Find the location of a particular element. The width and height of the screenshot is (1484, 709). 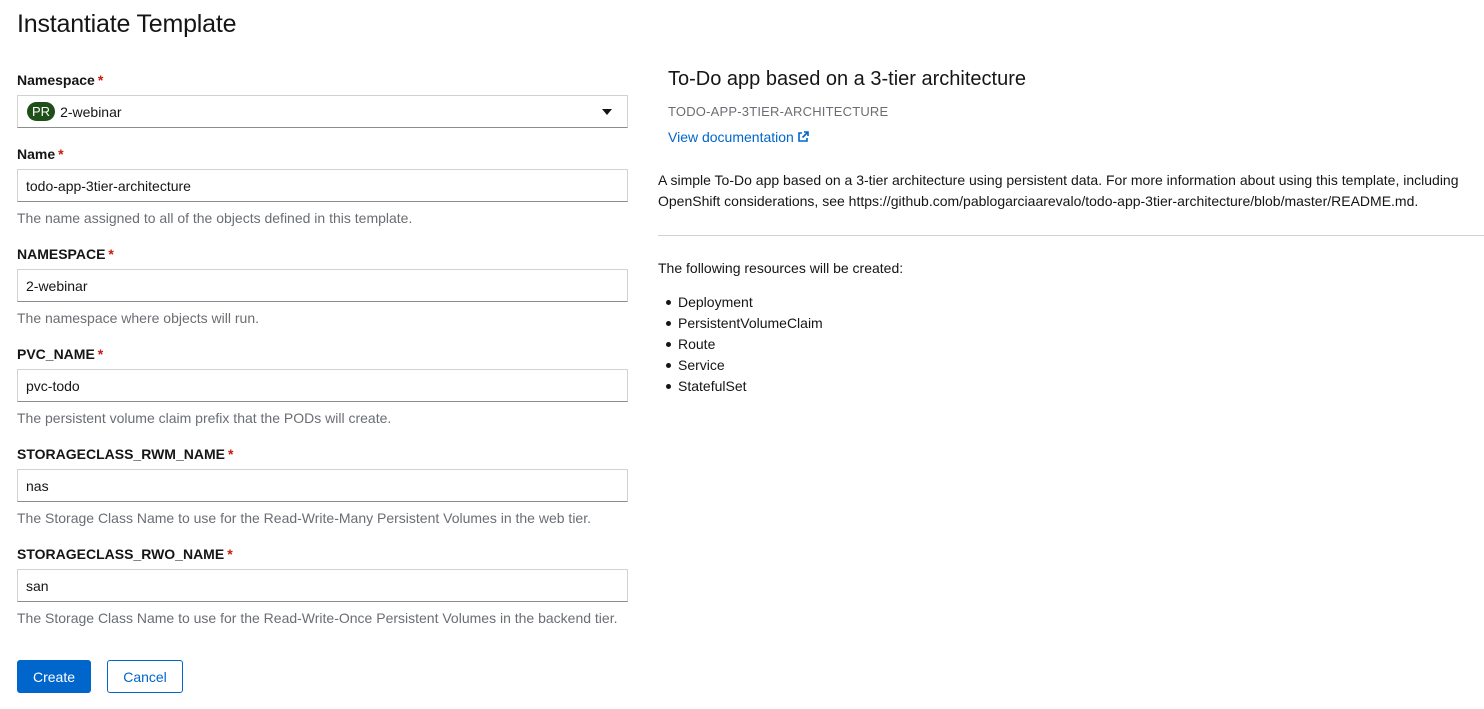

pvc-name-label: PVC_NAME * is located at coordinates (60, 354).